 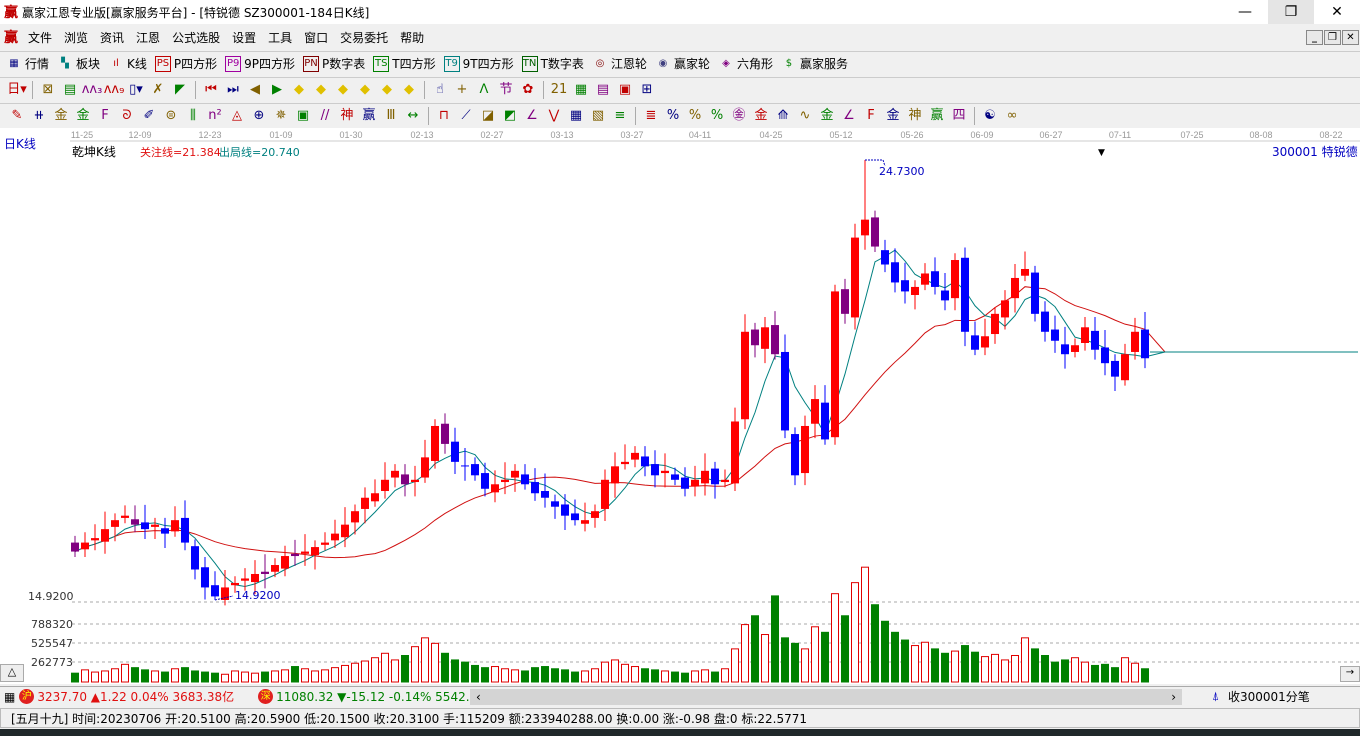 What do you see at coordinates (1314, 37) in the screenshot?
I see `mdi-minimize-button: _` at bounding box center [1314, 37].